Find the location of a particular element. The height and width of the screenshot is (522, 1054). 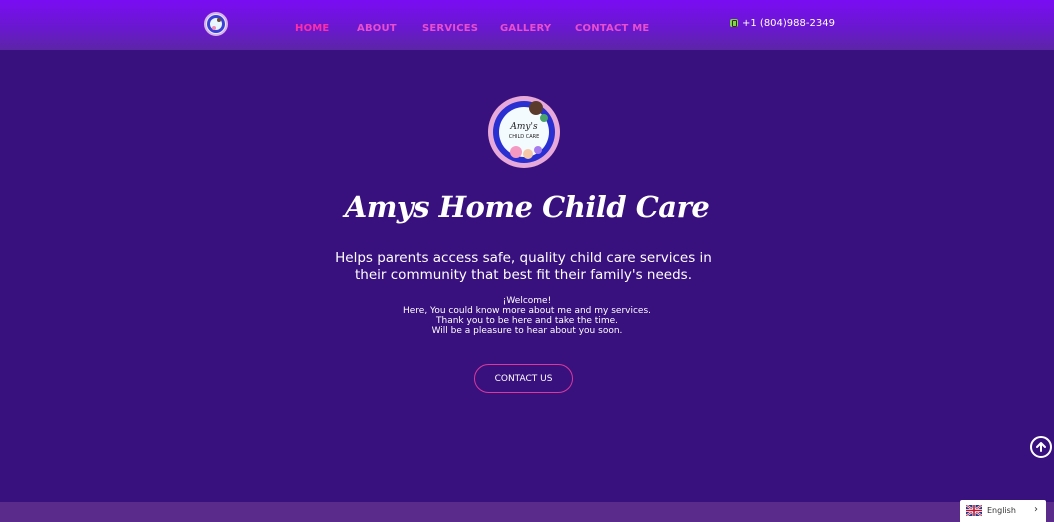

nav-gallery: GALLERY is located at coordinates (525, 28).